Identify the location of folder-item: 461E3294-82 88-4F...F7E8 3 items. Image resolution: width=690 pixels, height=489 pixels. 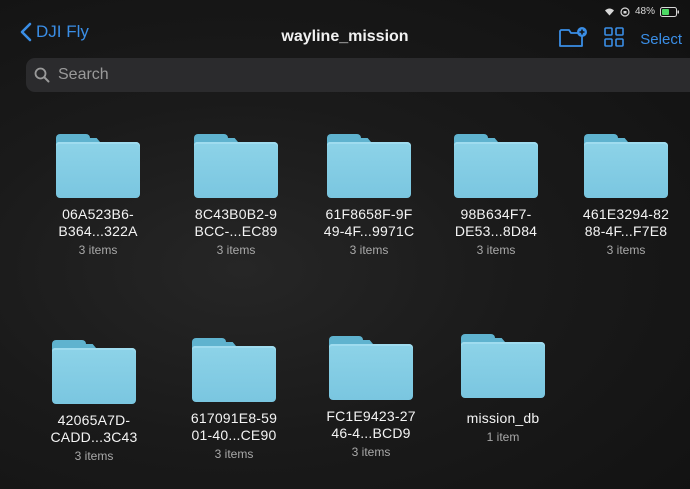
(626, 195).